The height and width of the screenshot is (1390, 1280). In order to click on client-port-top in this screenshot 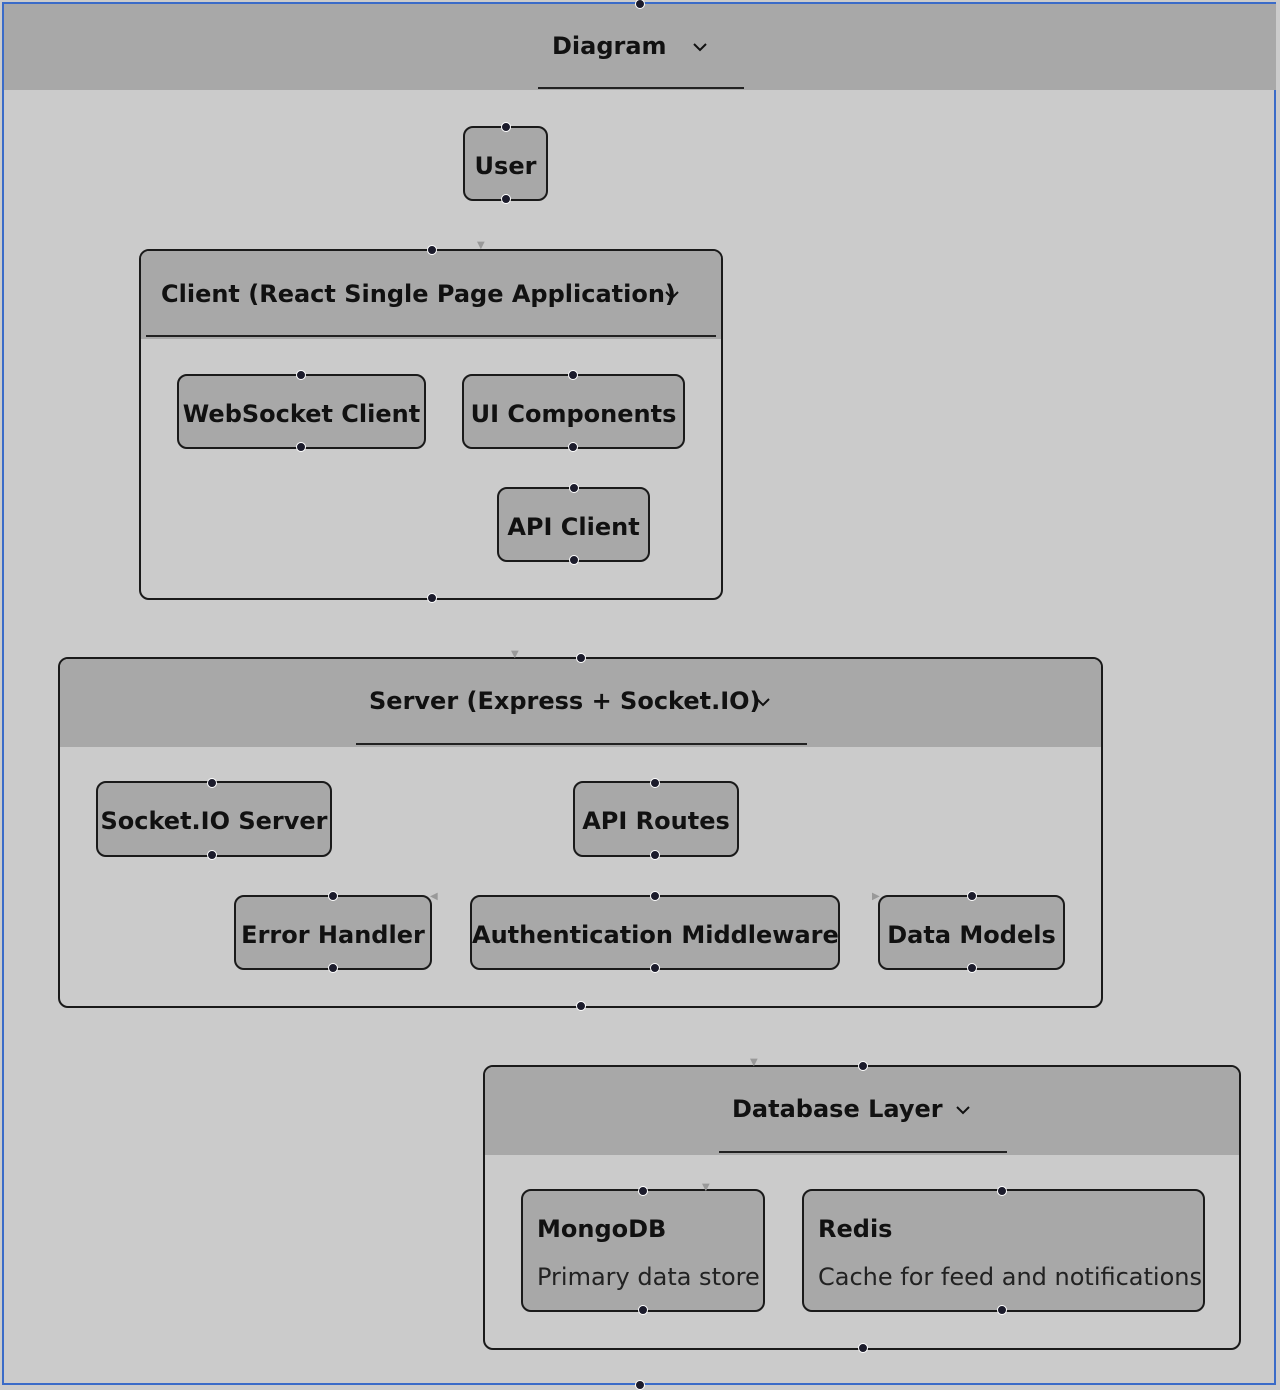, I will do `click(432, 250)`.